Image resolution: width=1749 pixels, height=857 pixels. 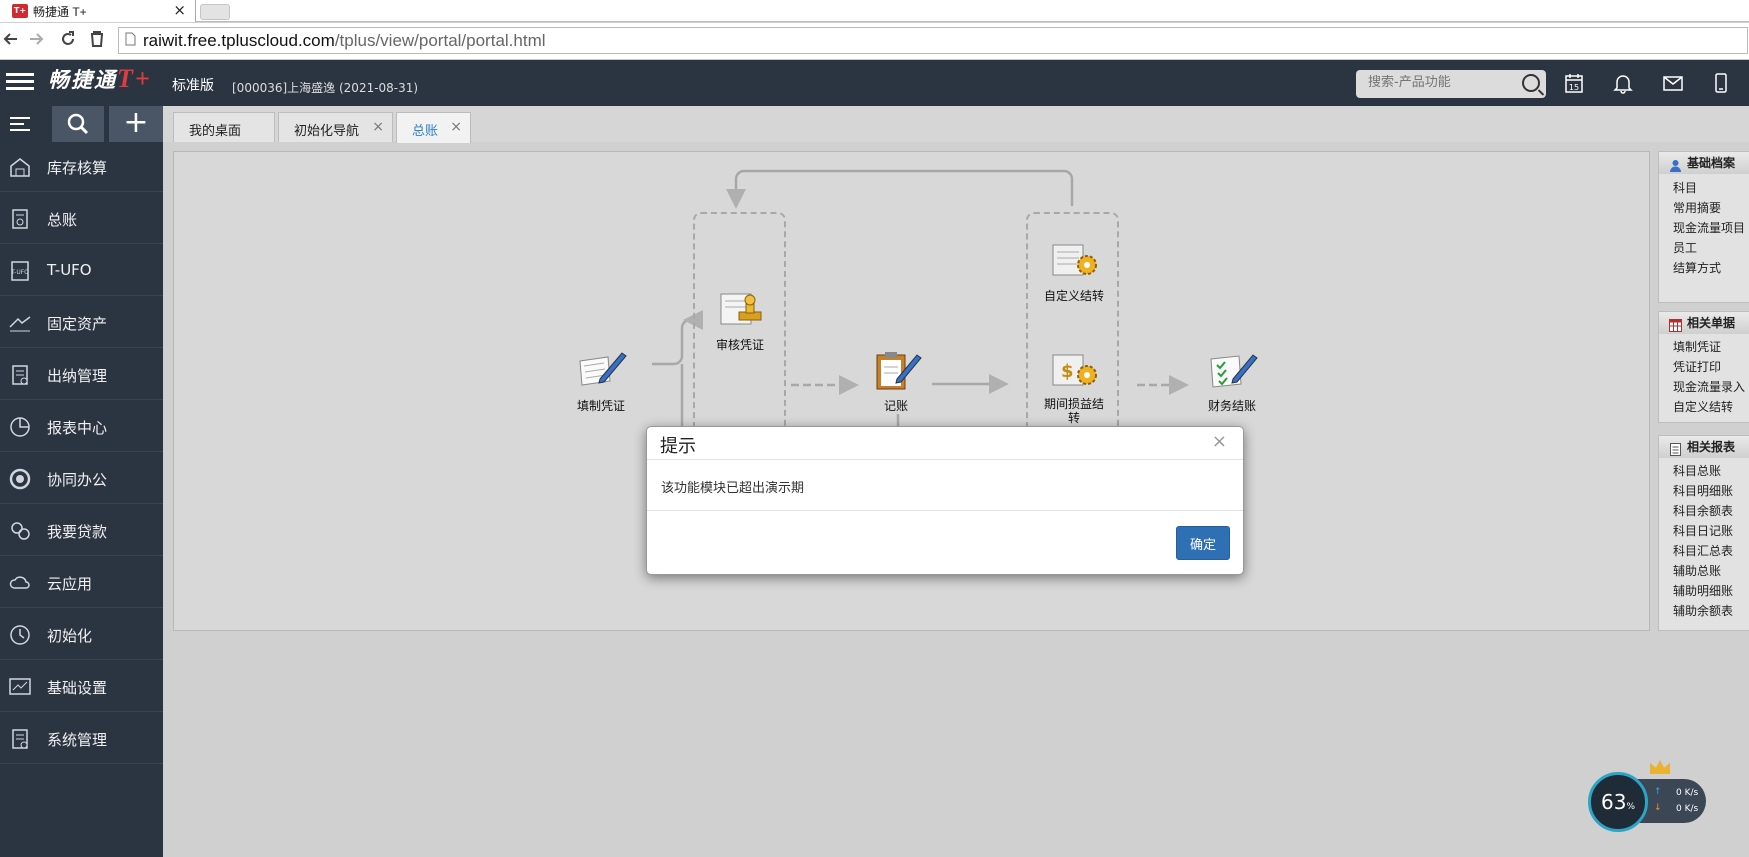 What do you see at coordinates (1618, 802) in the screenshot?
I see `memory-usage-gauge: 63%` at bounding box center [1618, 802].